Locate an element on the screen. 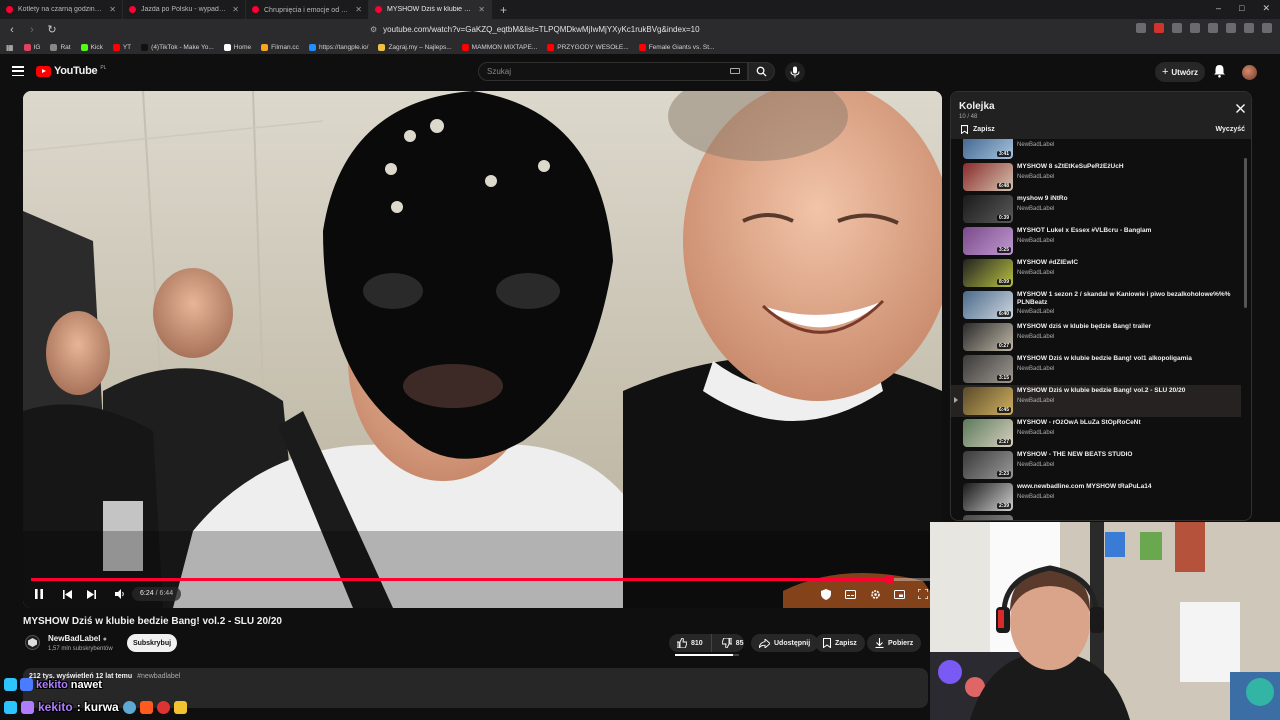 The image size is (1280, 720). playlist-thumbnail: 3:15 is located at coordinates (988, 369).